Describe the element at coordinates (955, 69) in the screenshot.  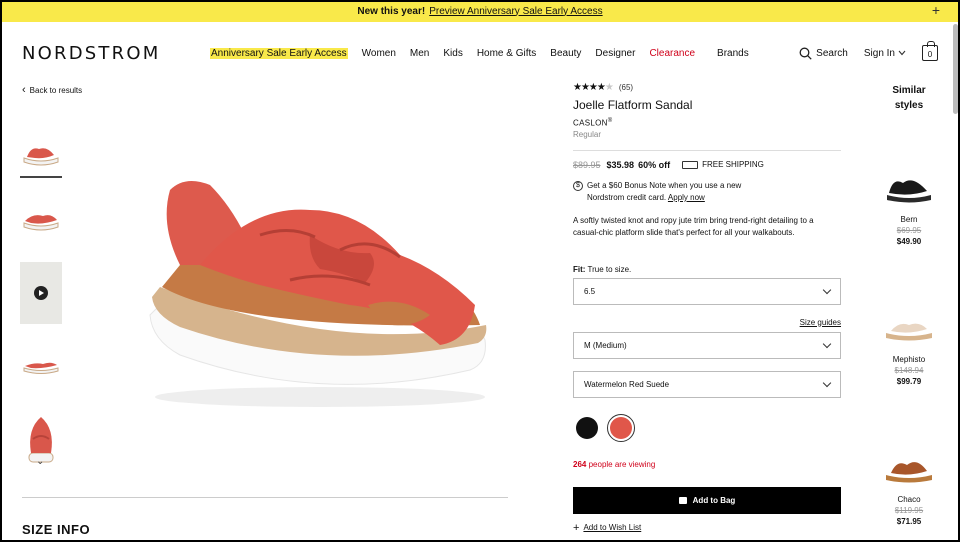
I see `page-scrollbar` at that location.